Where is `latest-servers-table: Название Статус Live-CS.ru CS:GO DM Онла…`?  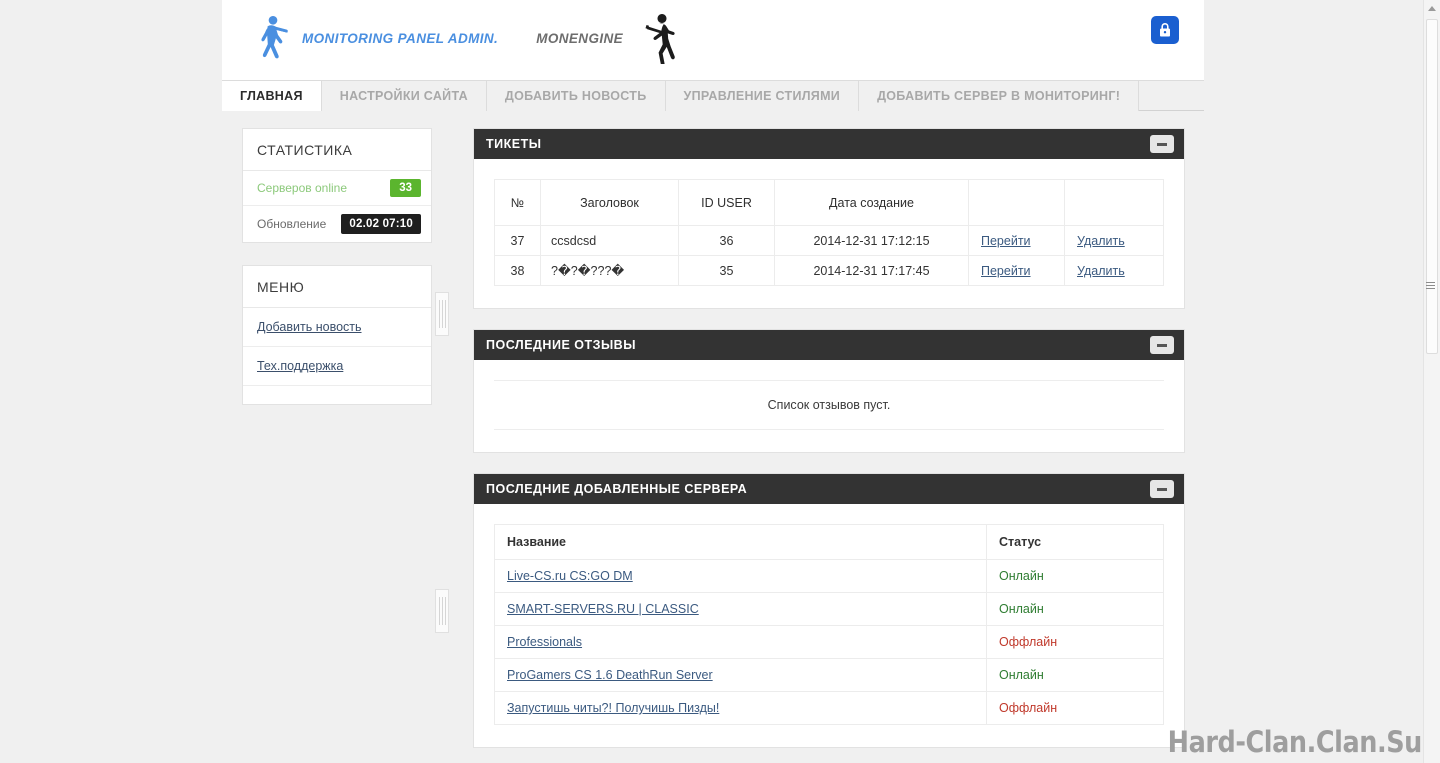 latest-servers-table: Название Статус Live-CS.ru CS:GO DM Онла… is located at coordinates (829, 624).